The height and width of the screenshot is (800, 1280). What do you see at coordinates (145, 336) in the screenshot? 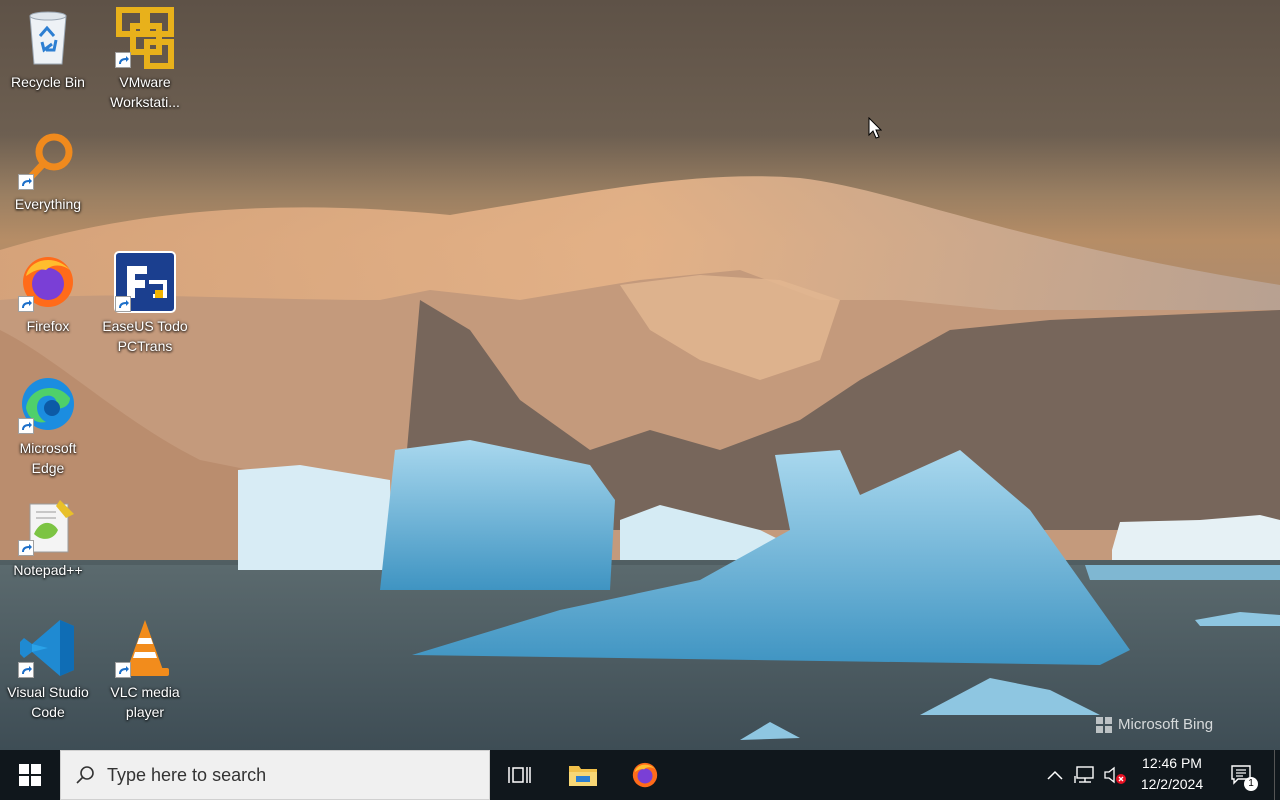
I see `desktop-icon-label: EaseUS Todo PCTrans` at bounding box center [145, 336].